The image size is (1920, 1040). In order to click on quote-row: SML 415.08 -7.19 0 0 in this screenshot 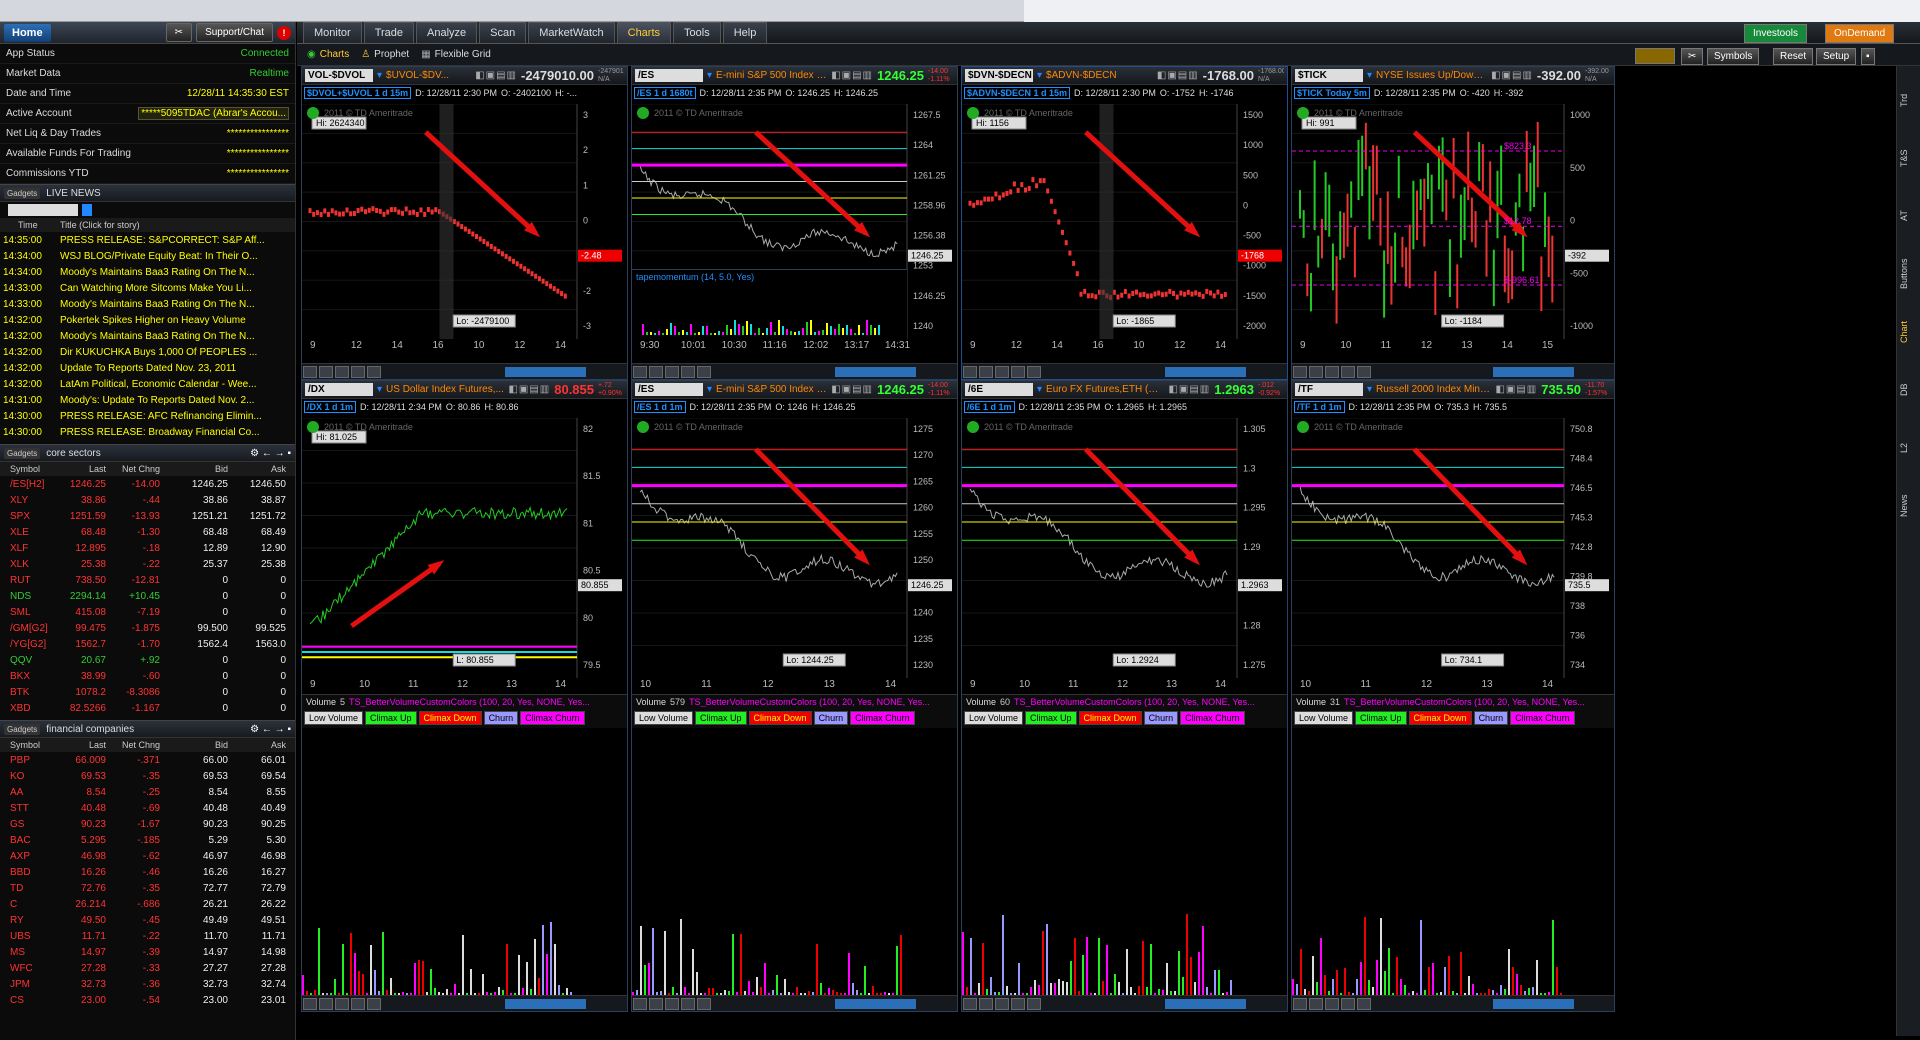, I will do `click(147, 612)`.